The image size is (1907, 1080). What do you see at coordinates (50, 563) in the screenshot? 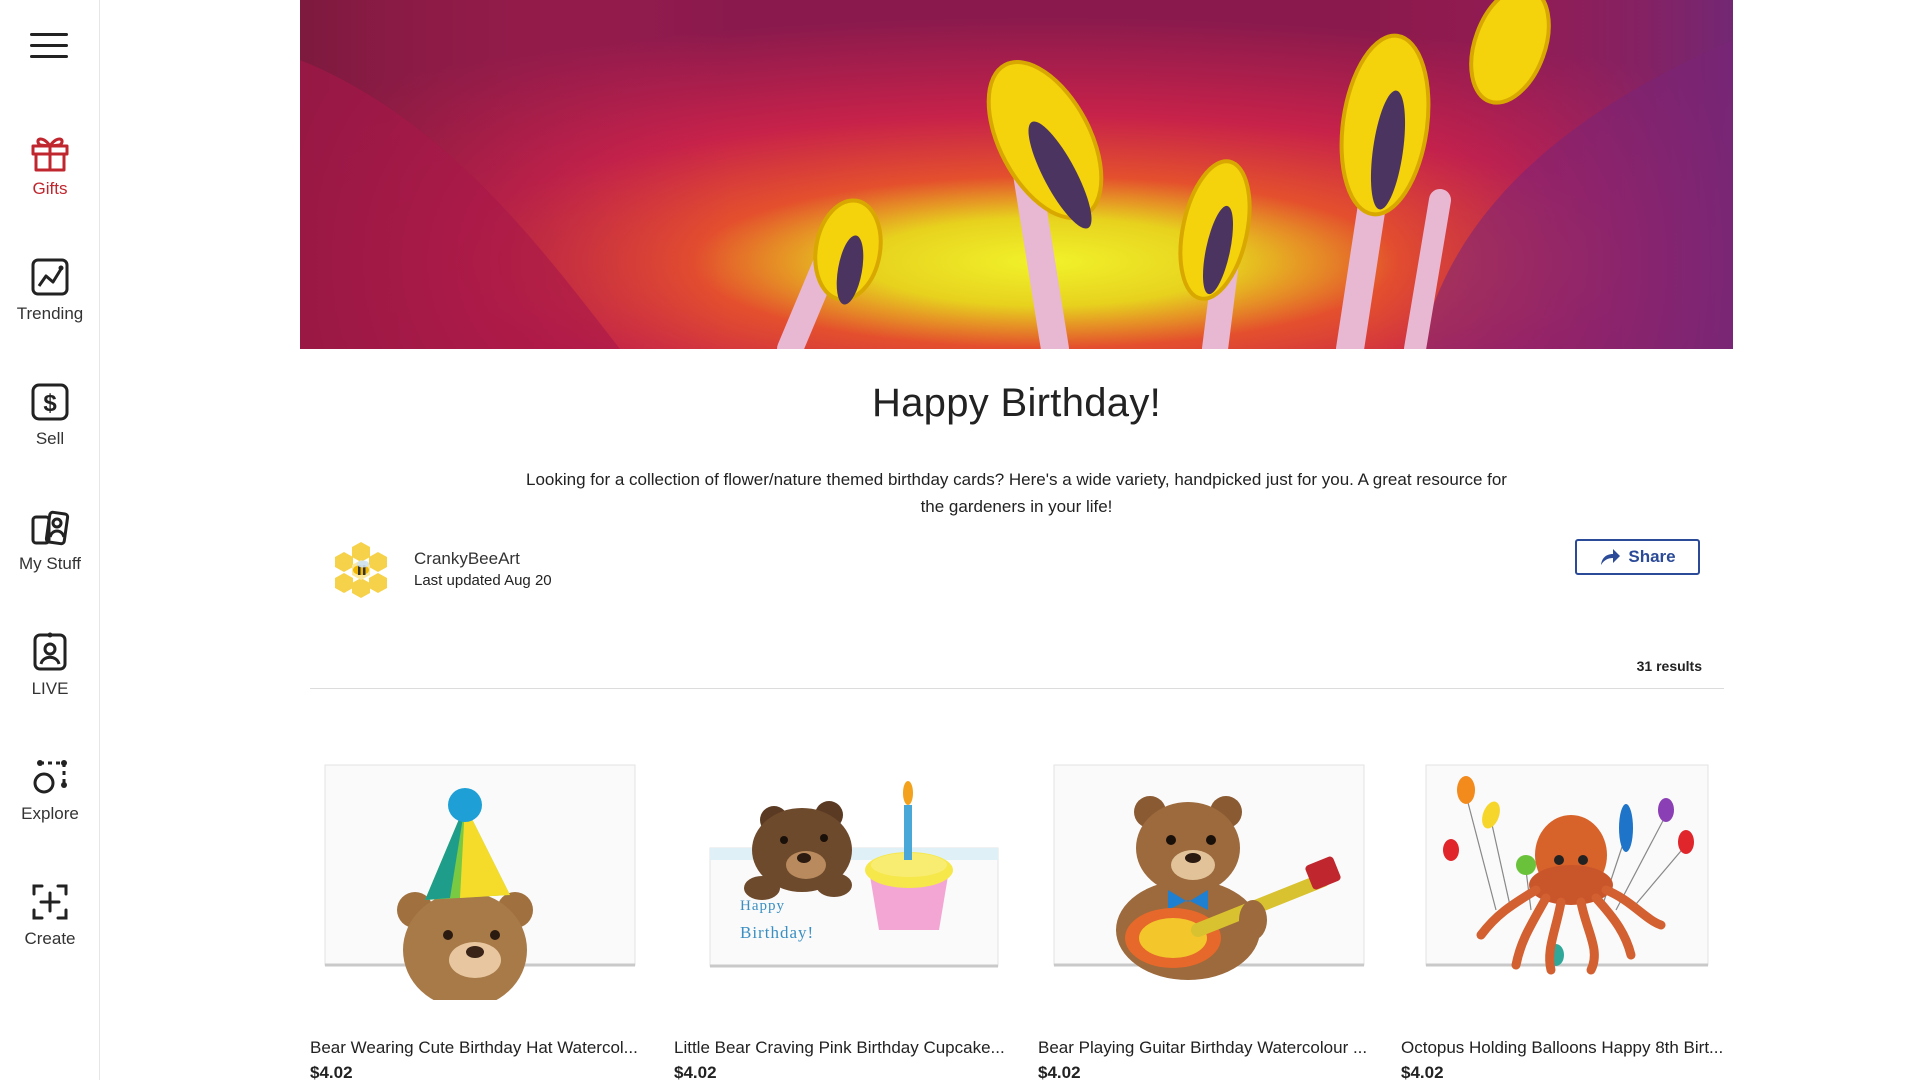
I see `sidebar-item-label: My Stuff` at bounding box center [50, 563].